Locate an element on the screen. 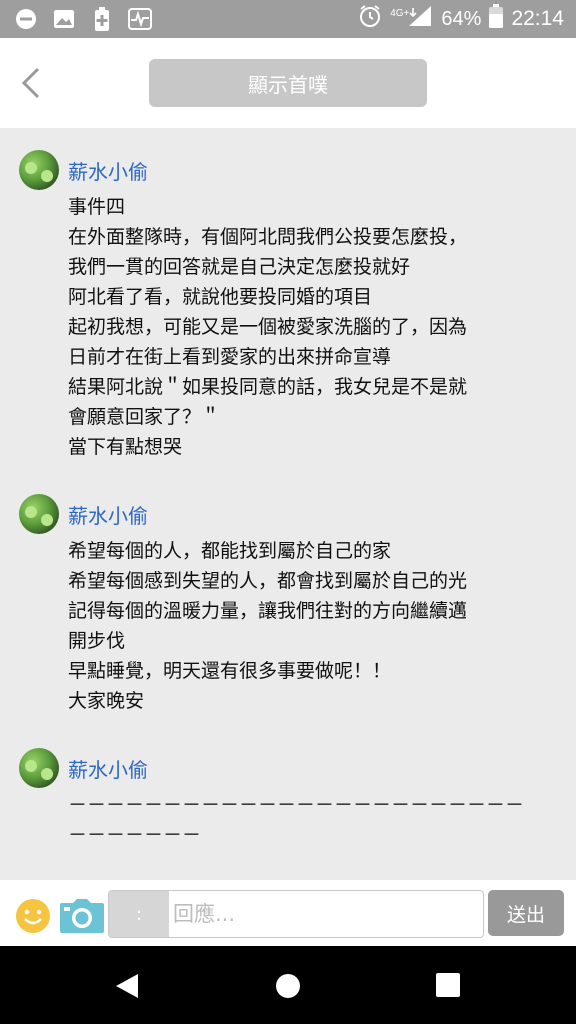 This screenshot has width=576, height=1024. response-line: 大家晚安 is located at coordinates (106, 701).